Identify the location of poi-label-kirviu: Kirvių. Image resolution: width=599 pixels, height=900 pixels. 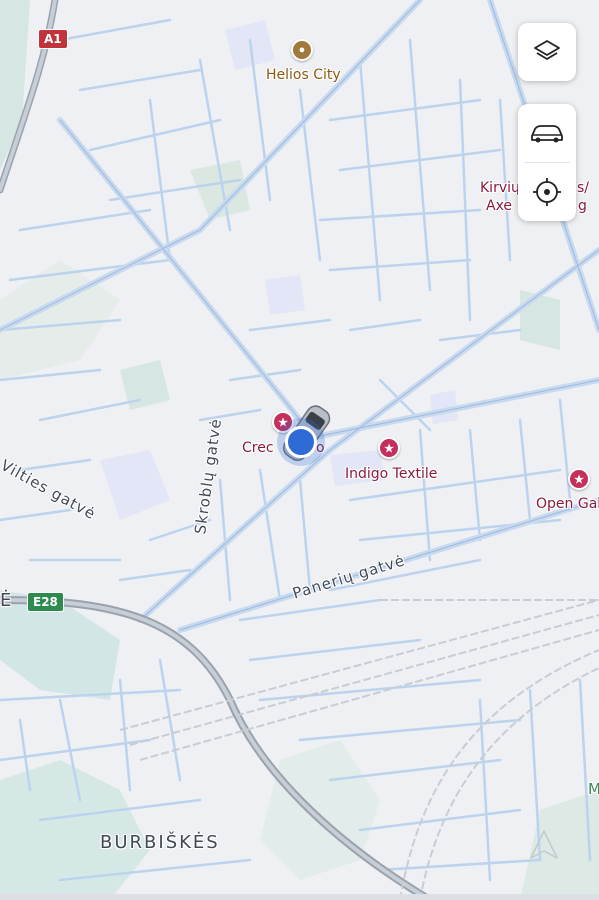
(500, 188).